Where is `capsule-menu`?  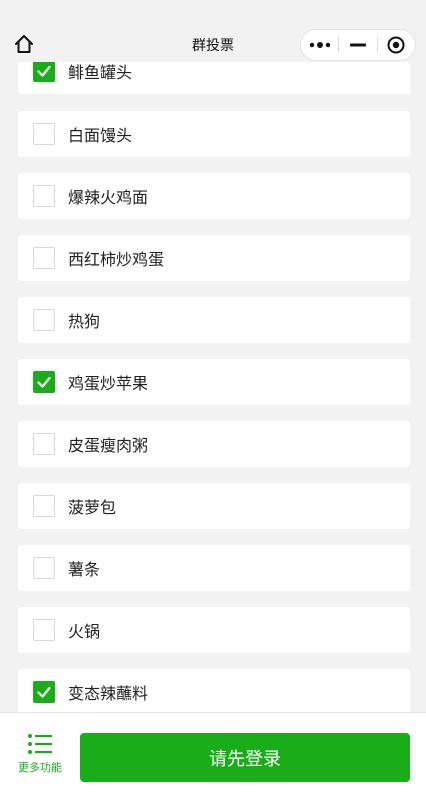
capsule-menu is located at coordinates (358, 45).